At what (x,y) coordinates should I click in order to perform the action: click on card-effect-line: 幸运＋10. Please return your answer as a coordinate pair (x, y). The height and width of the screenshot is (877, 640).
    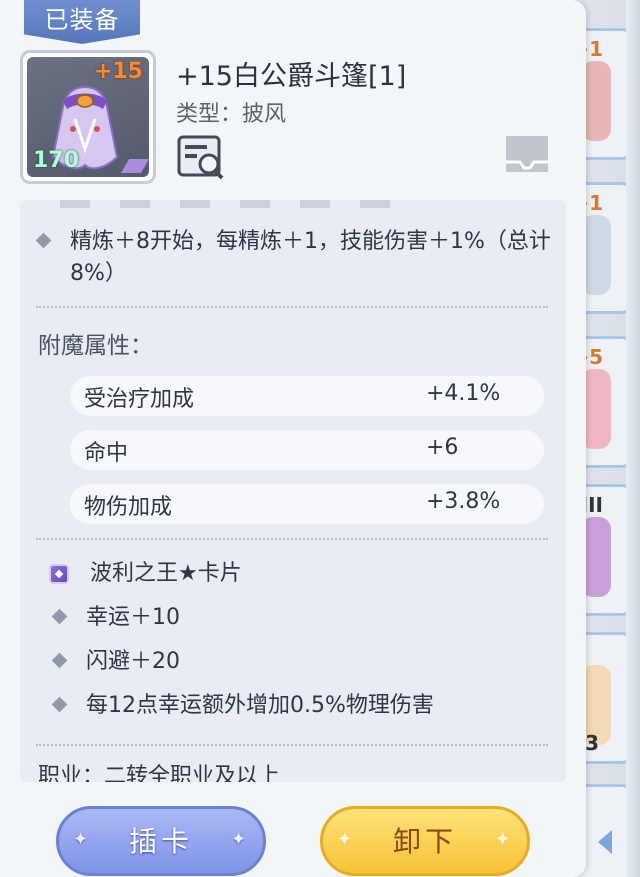
    Looking at the image, I should click on (115, 618).